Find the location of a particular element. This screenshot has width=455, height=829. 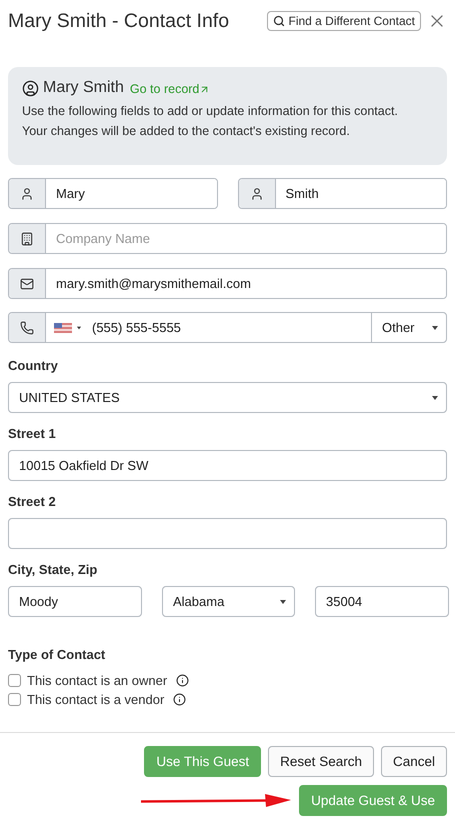

phone-type-select: Other is located at coordinates (408, 327).